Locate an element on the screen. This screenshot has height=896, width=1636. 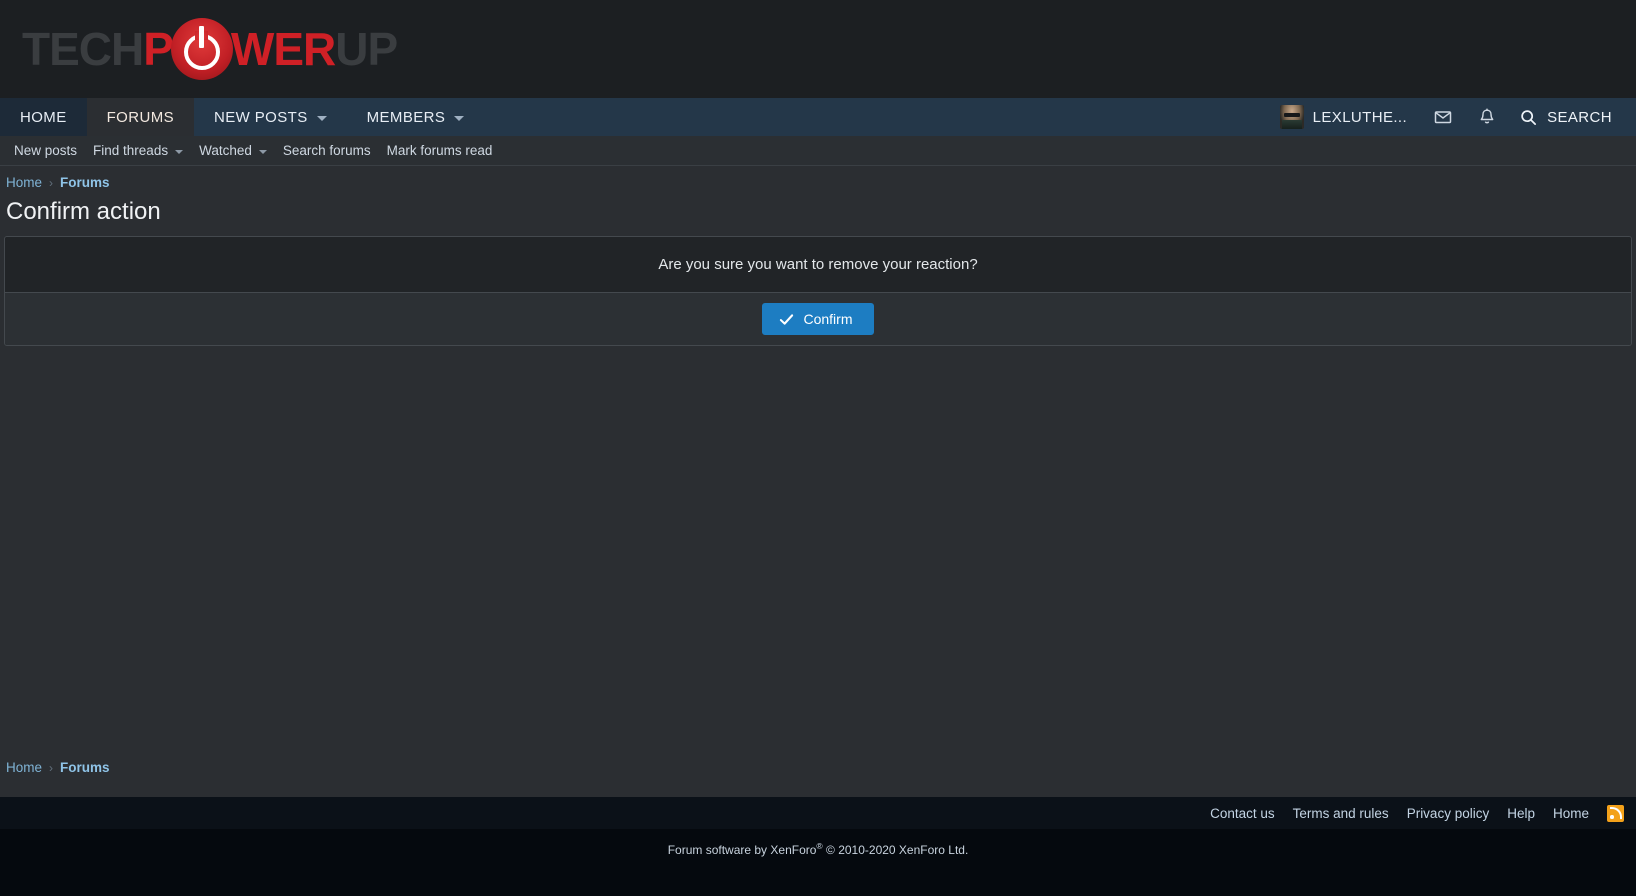
nav-tab-new-posts: NEW POSTS is located at coordinates (270, 117).